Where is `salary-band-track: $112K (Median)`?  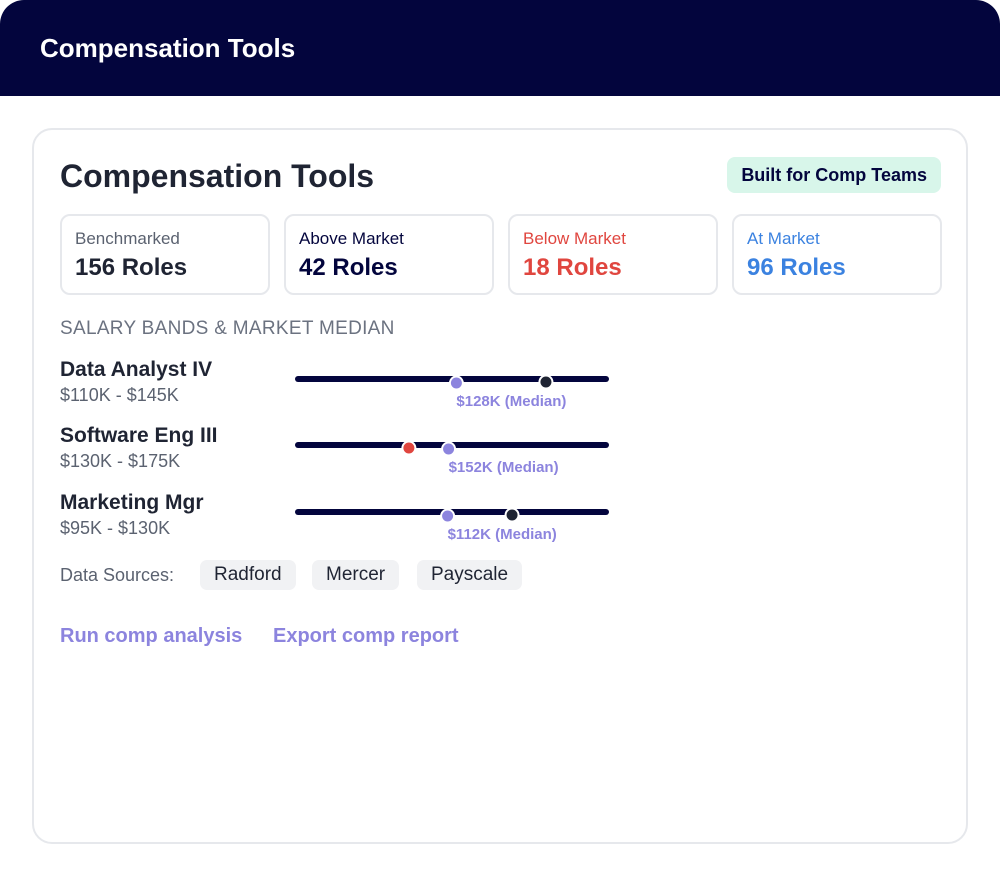
salary-band-track: $112K (Median) is located at coordinates (452, 525).